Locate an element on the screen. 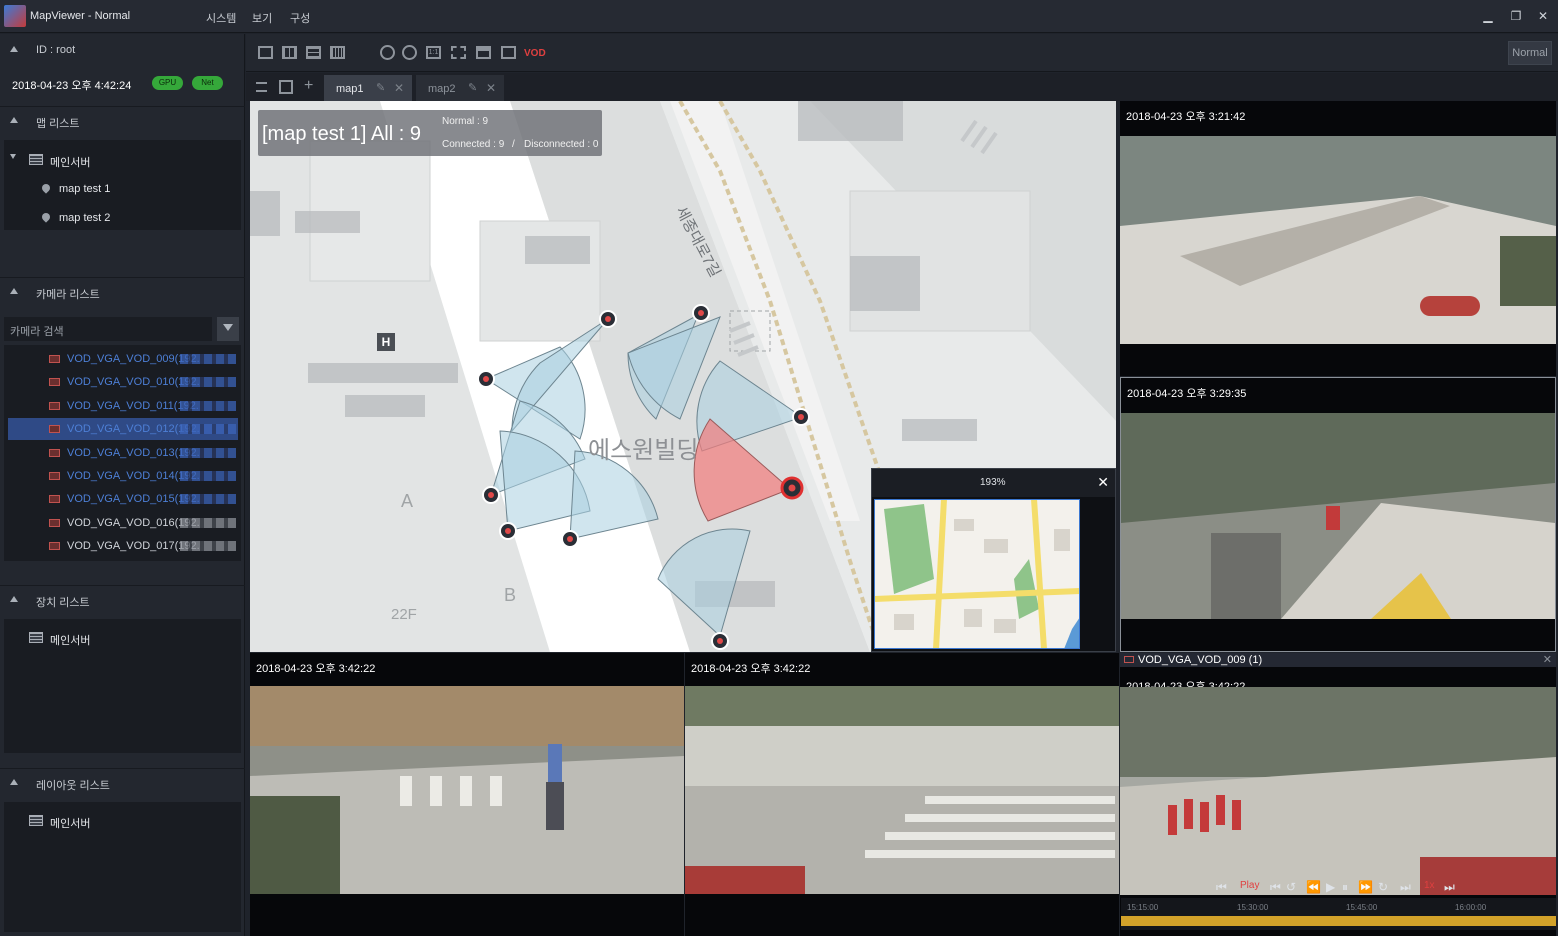  timeline-tick: 16:00:00 is located at coordinates (1471, 907).